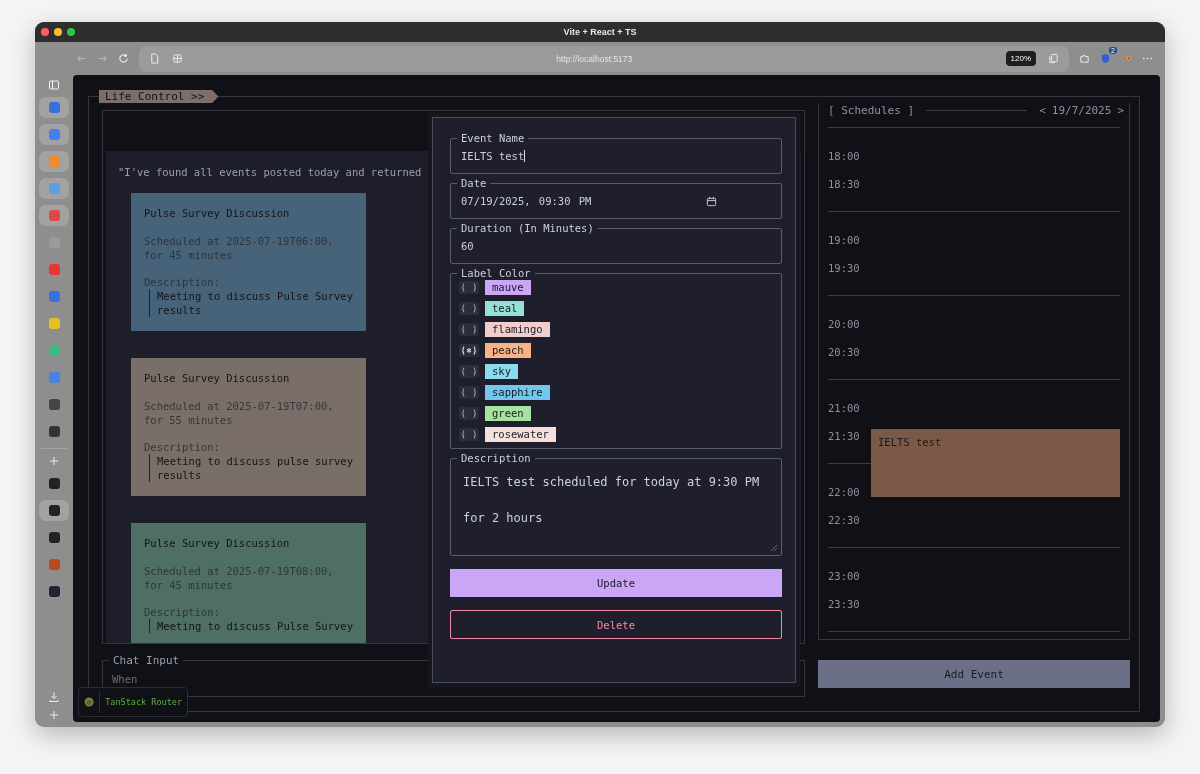  Describe the element at coordinates (844, 408) in the screenshot. I see `time-label: 21:00` at that location.